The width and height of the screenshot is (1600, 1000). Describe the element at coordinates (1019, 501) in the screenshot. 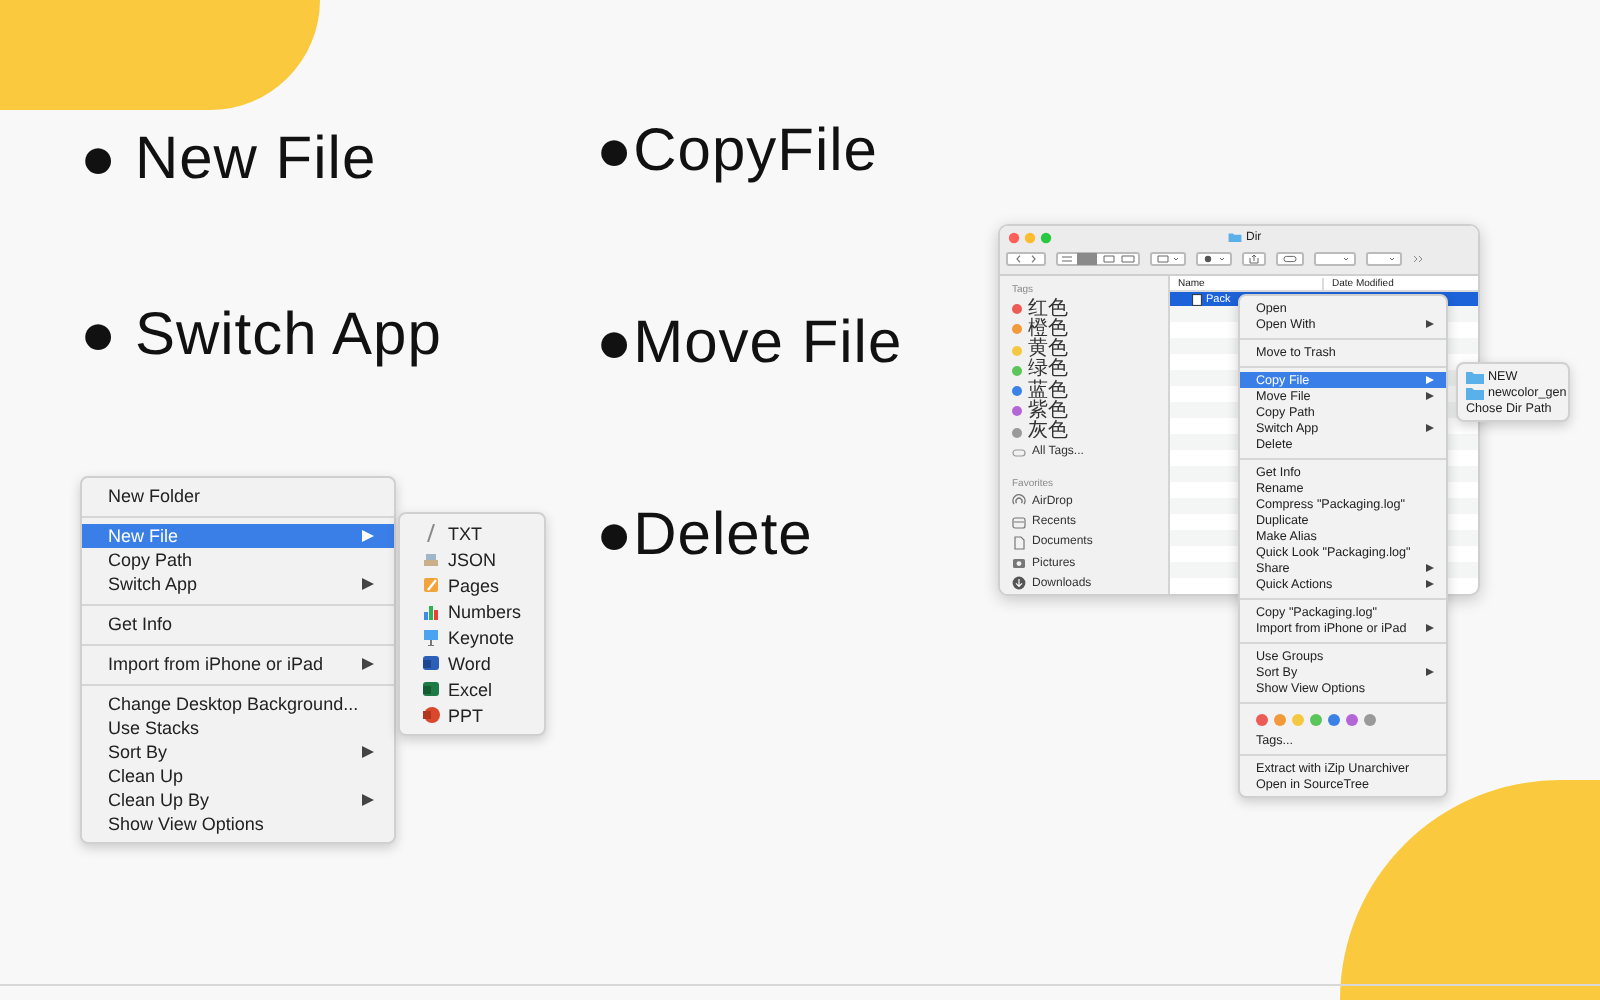

I see `airdrop-icon` at that location.